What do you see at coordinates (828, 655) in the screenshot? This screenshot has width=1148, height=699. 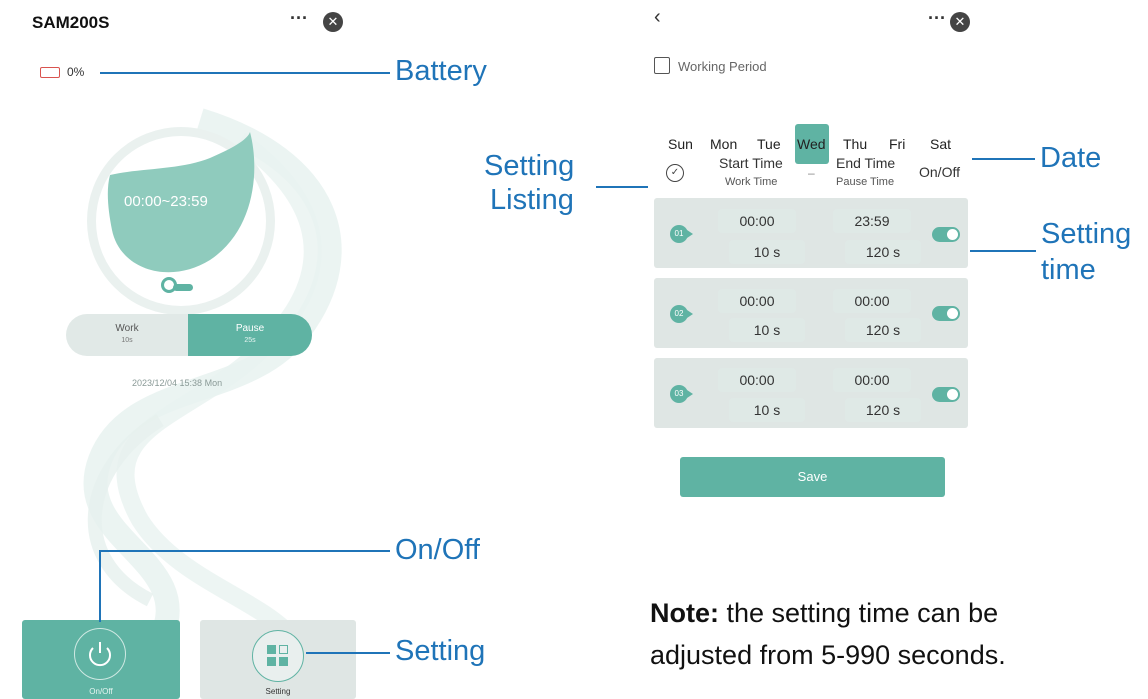 I see `note-line2: adjusted from 5-990 seconds.` at bounding box center [828, 655].